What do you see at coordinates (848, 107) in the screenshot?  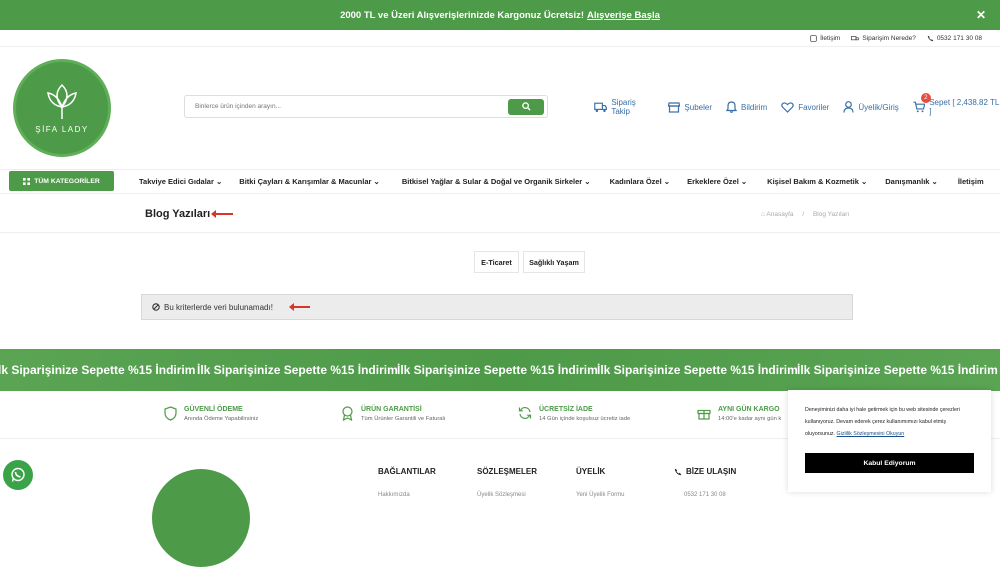 I see `user-icon` at bounding box center [848, 107].